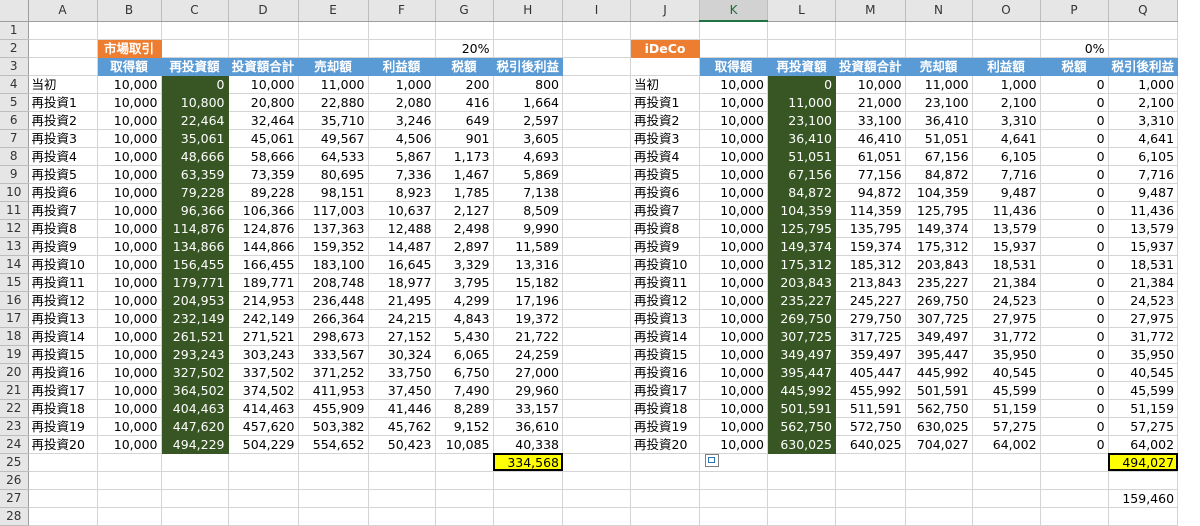  Describe the element at coordinates (802, 246) in the screenshot. I see `right-value-cell: 149,374` at that location.